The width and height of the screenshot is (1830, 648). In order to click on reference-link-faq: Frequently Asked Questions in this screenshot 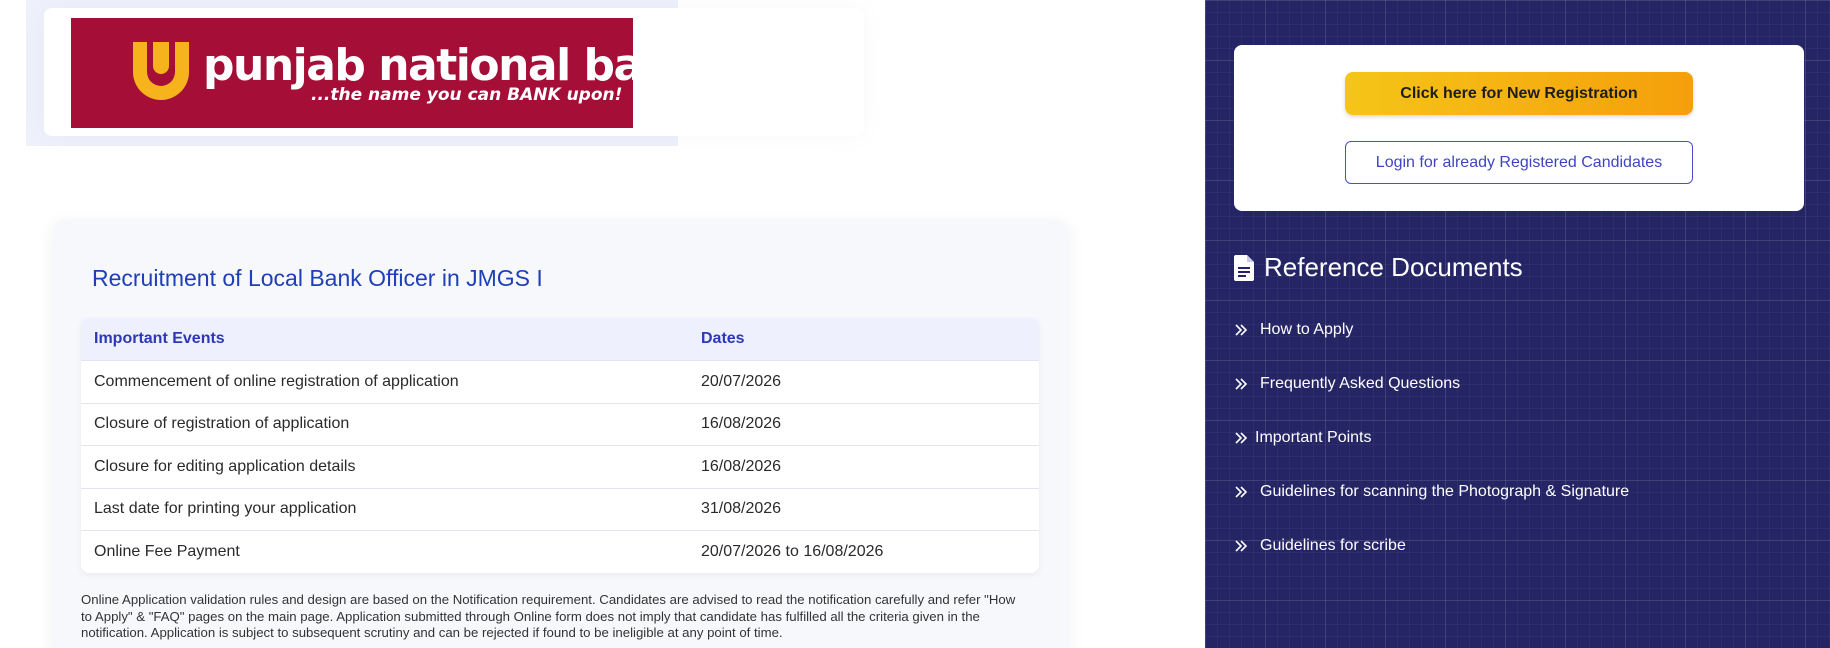, I will do `click(1431, 384)`.